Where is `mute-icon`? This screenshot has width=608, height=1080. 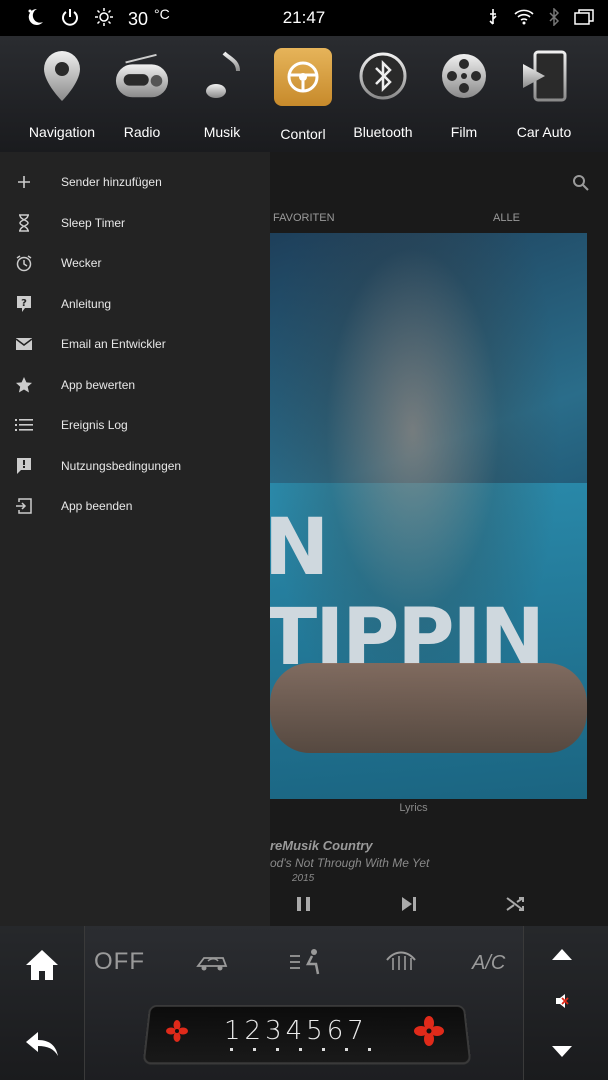 mute-icon is located at coordinates (563, 1003).